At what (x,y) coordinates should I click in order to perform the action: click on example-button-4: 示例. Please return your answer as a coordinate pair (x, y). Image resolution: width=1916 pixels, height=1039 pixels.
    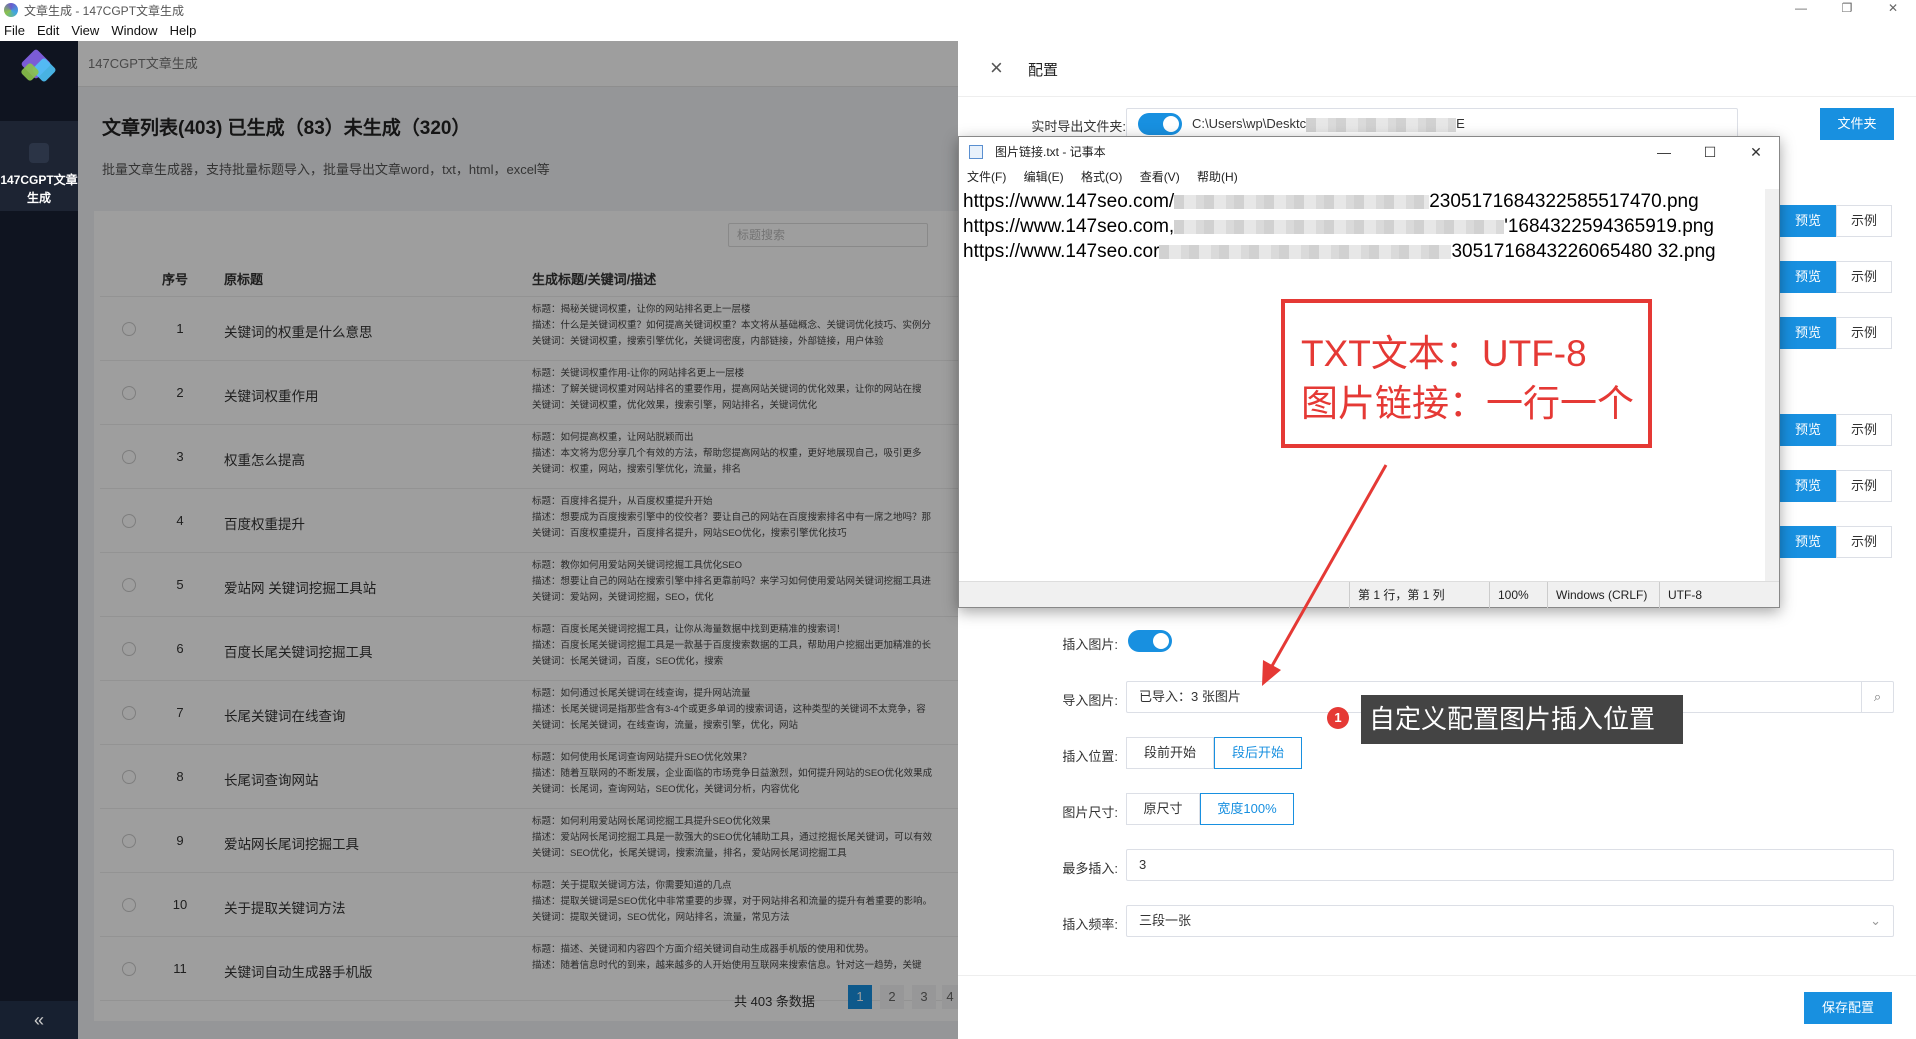
    Looking at the image, I should click on (1864, 430).